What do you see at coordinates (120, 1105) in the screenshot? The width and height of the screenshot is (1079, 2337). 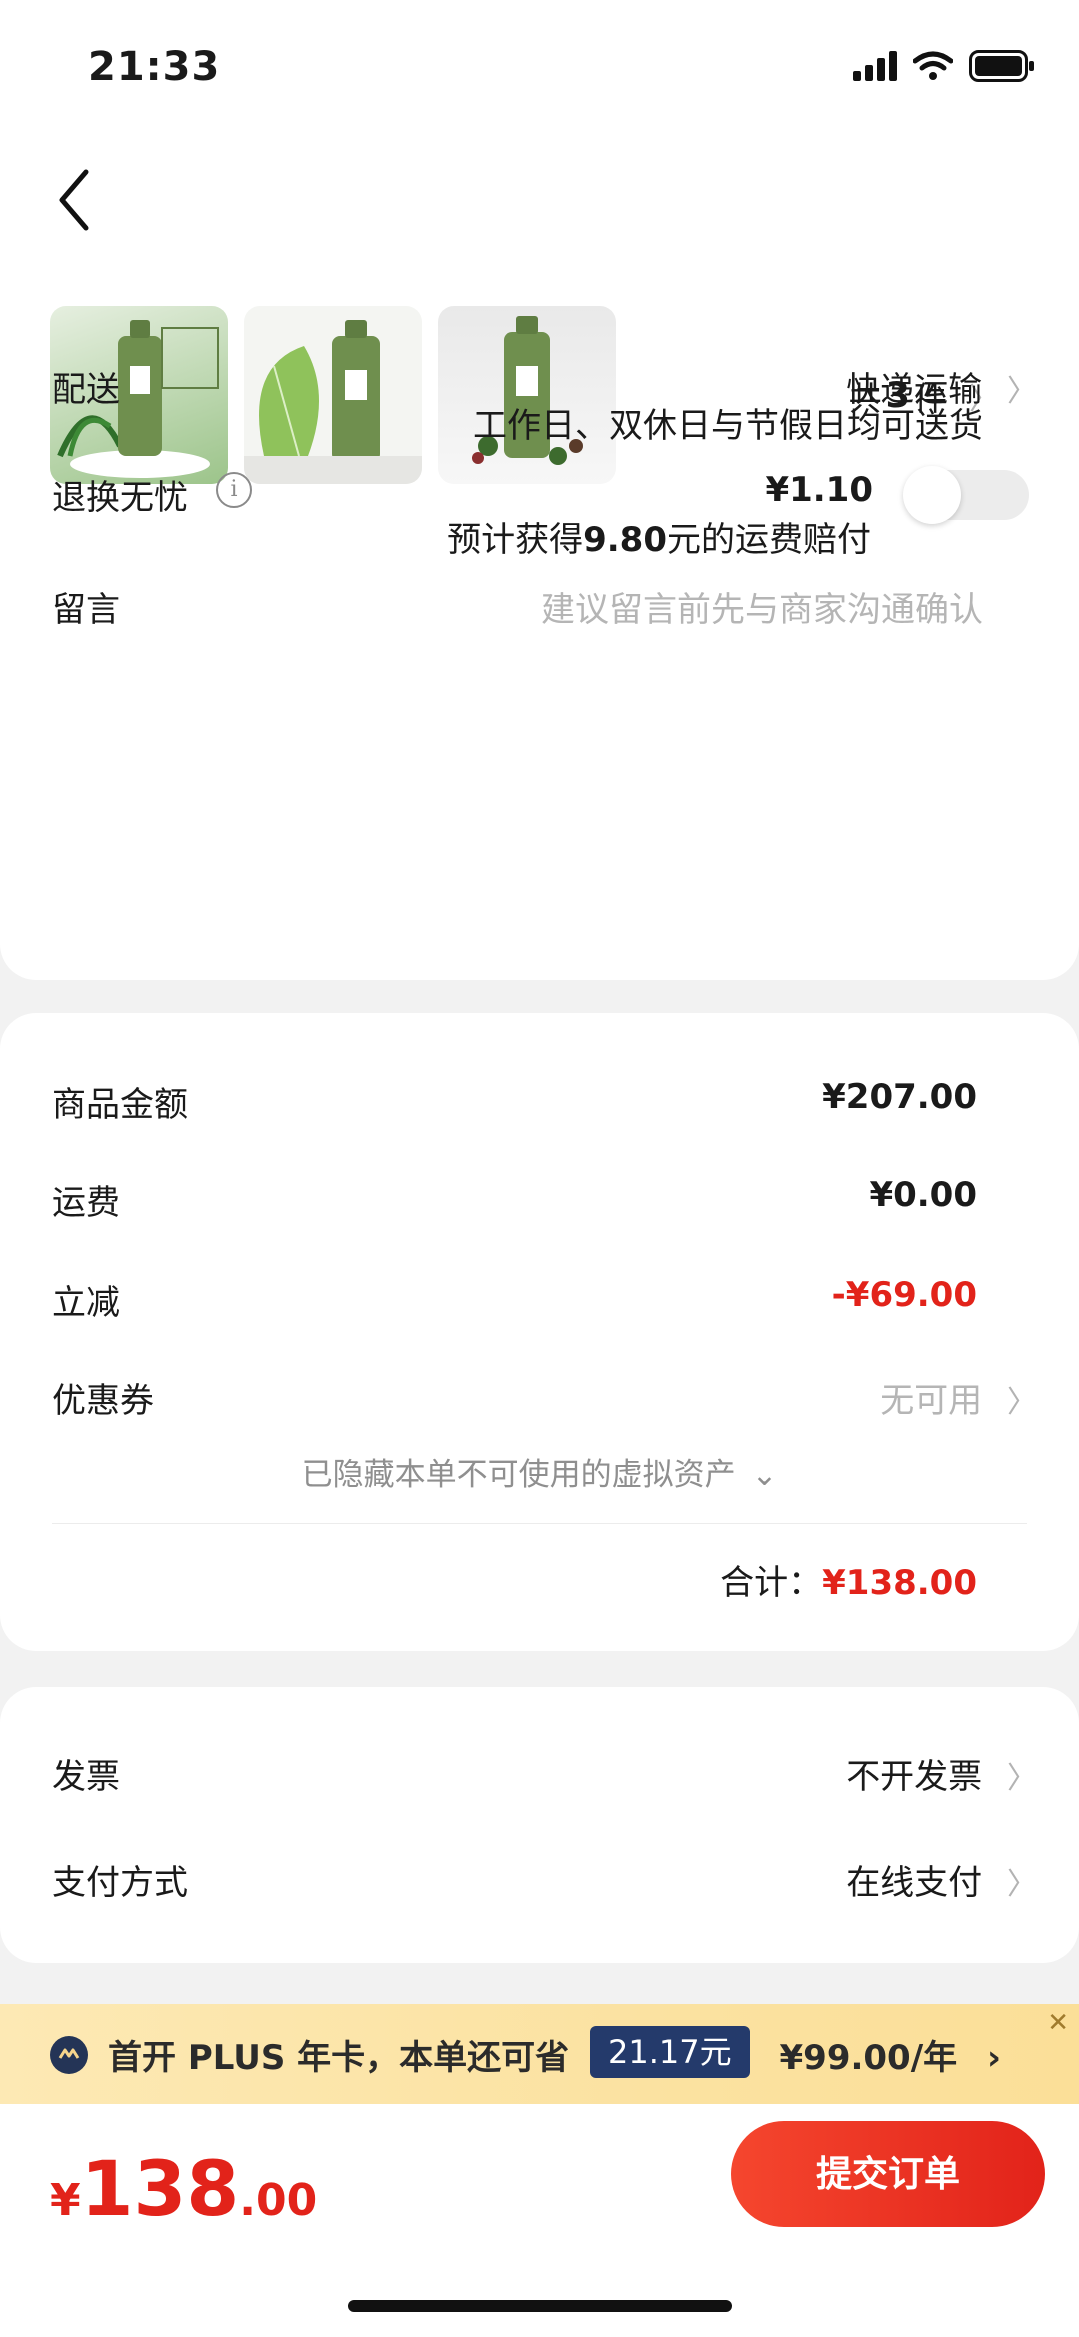 I see `goods-amount-label: 商品金额` at bounding box center [120, 1105].